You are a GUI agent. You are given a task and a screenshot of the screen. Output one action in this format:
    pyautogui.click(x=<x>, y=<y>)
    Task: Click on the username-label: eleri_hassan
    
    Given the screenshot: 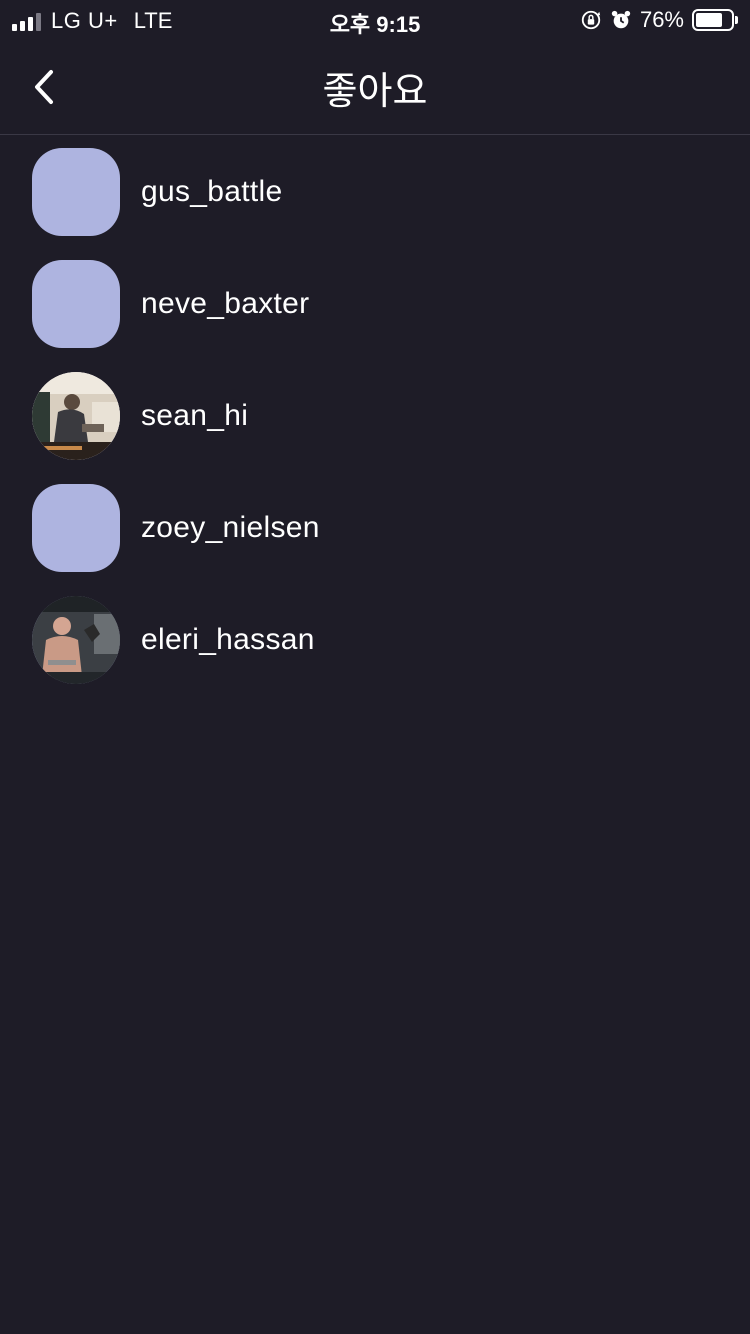 What is the action you would take?
    pyautogui.click(x=228, y=640)
    